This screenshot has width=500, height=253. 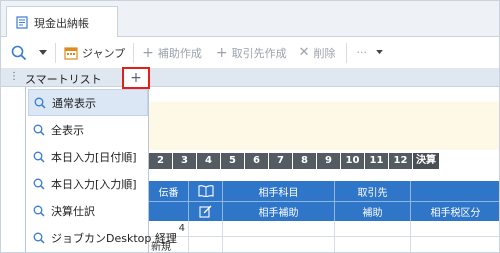 I want to click on smartlist-item-normal: 通常表示, so click(x=88, y=102).